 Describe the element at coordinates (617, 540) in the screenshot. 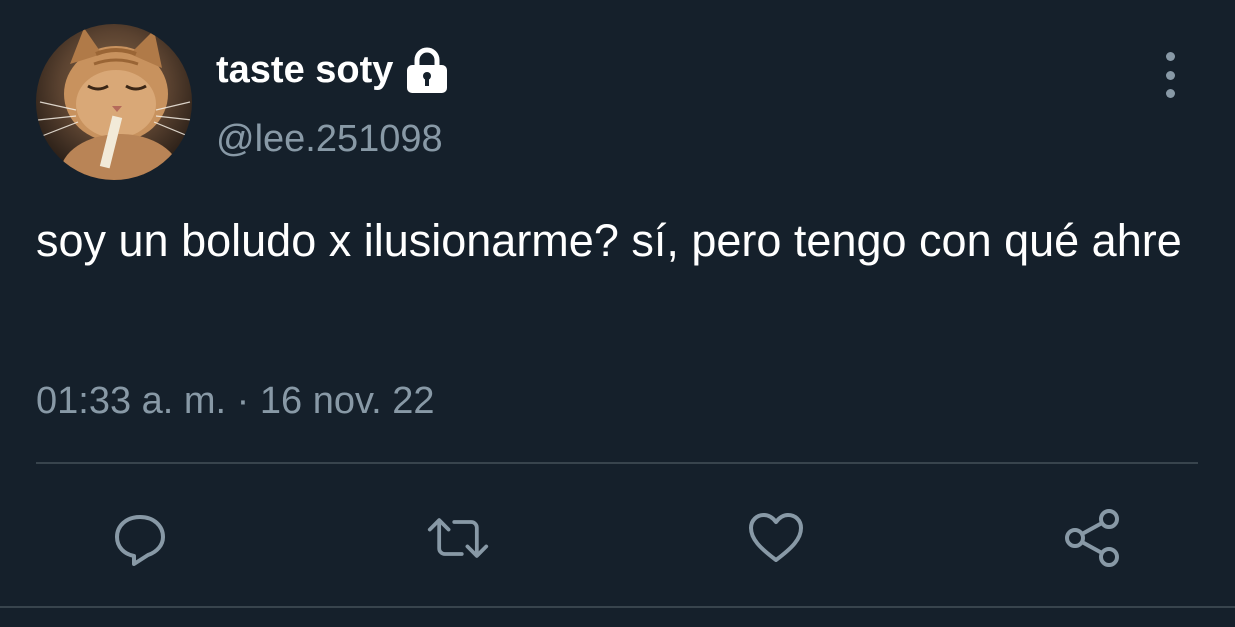

I see `action-bar` at that location.